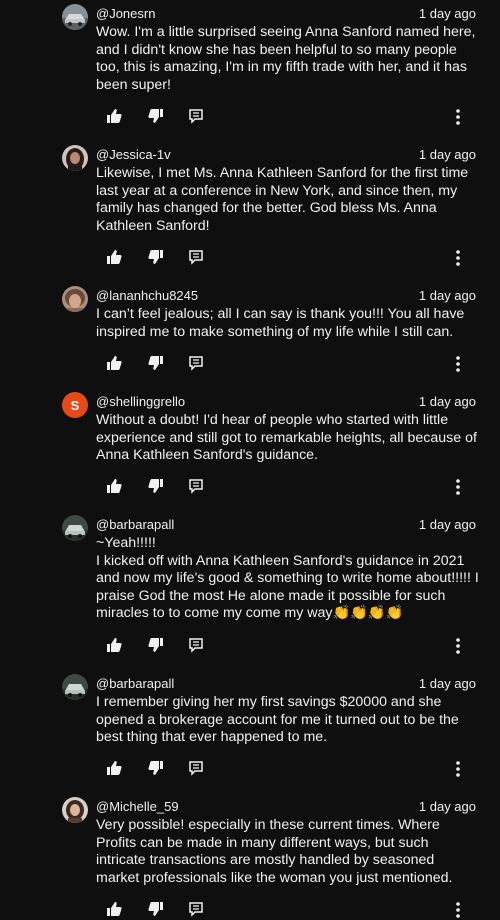 The width and height of the screenshot is (500, 920). I want to click on avatar: S, so click(75, 405).